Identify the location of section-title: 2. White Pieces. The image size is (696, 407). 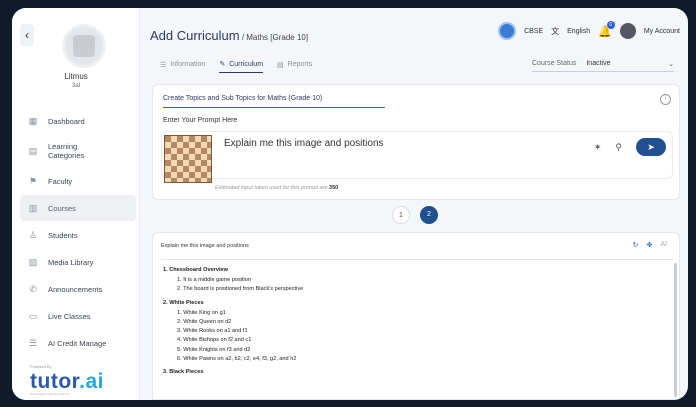
(183, 302).